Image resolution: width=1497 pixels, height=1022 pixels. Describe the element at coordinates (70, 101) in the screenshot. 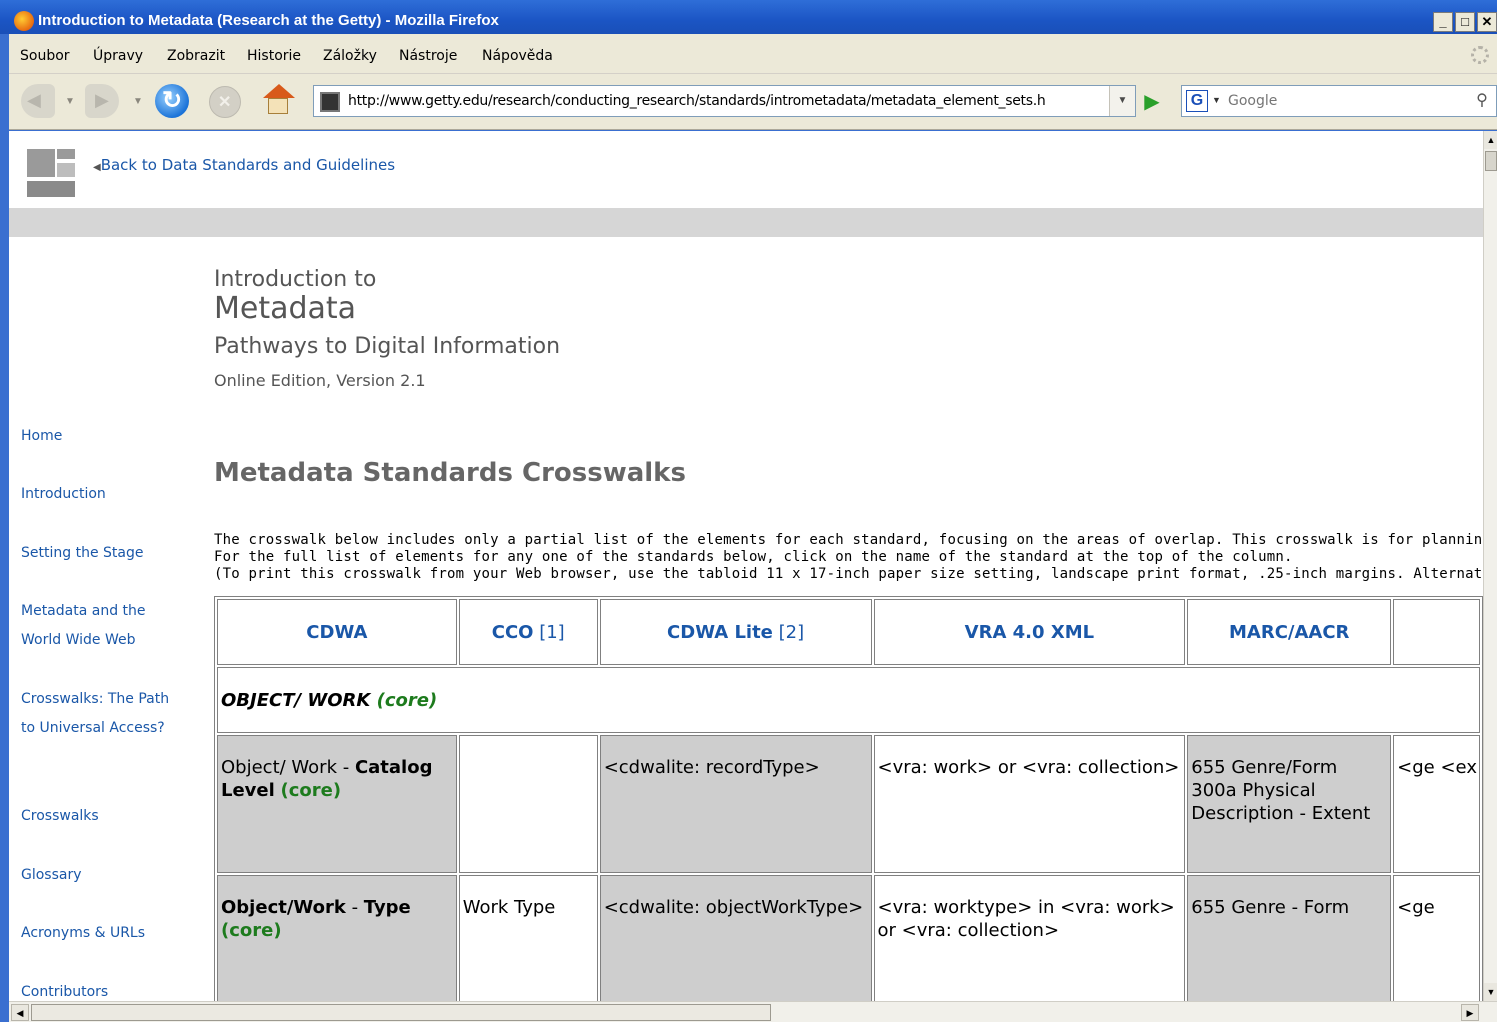

I see `back-history-dropdown-icon: ▼` at that location.